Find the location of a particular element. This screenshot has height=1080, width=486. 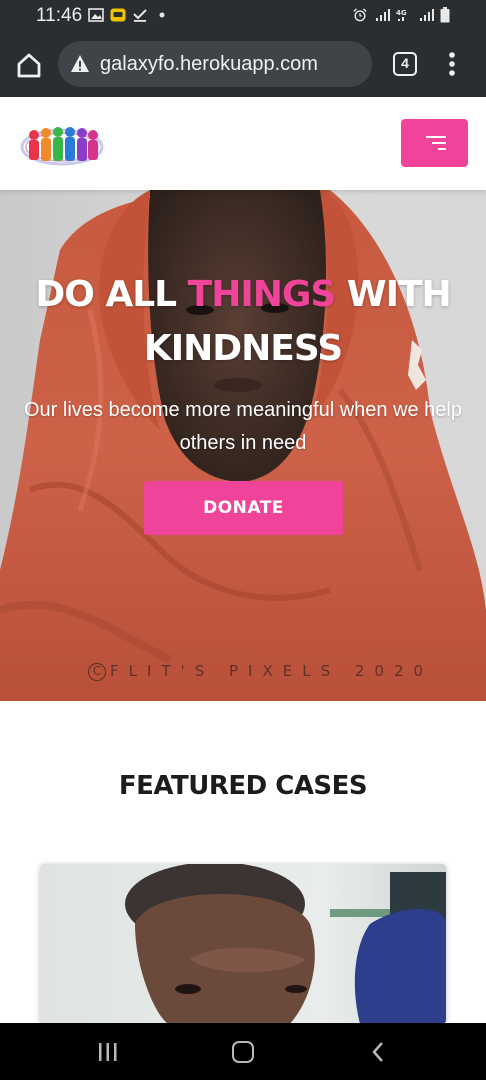

status-bar: 11:46 4G is located at coordinates (243, 16).